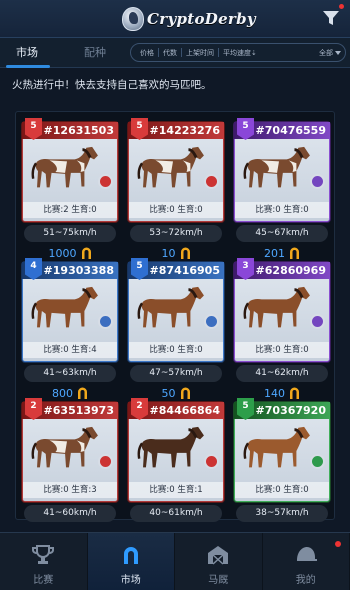 The width and height of the screenshot is (350, 590). I want to click on sort-average-speed: 平均速度⇣, so click(240, 53).